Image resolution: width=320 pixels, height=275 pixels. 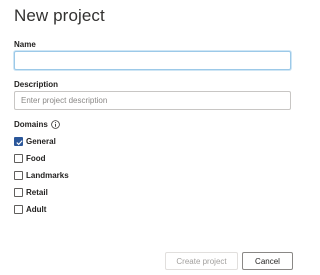 What do you see at coordinates (37, 192) in the screenshot?
I see `domain-label: Retail` at bounding box center [37, 192].